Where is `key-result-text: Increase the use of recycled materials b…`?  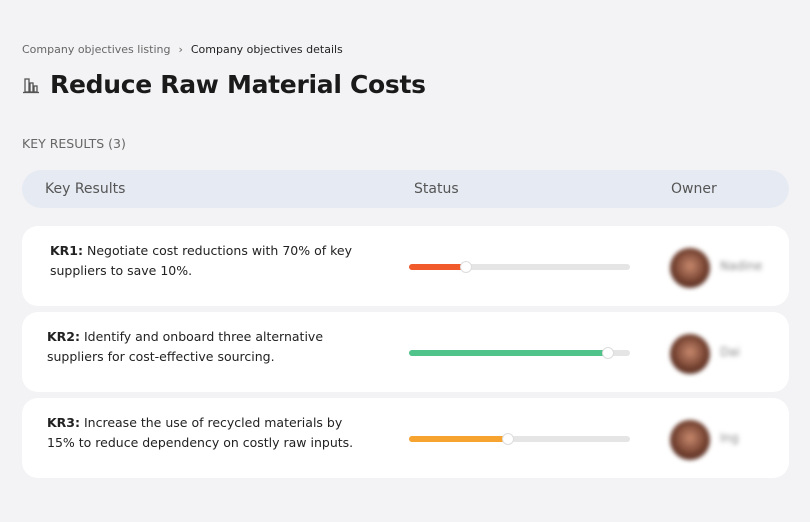 key-result-text: Increase the use of recycled materials b… is located at coordinates (200, 432).